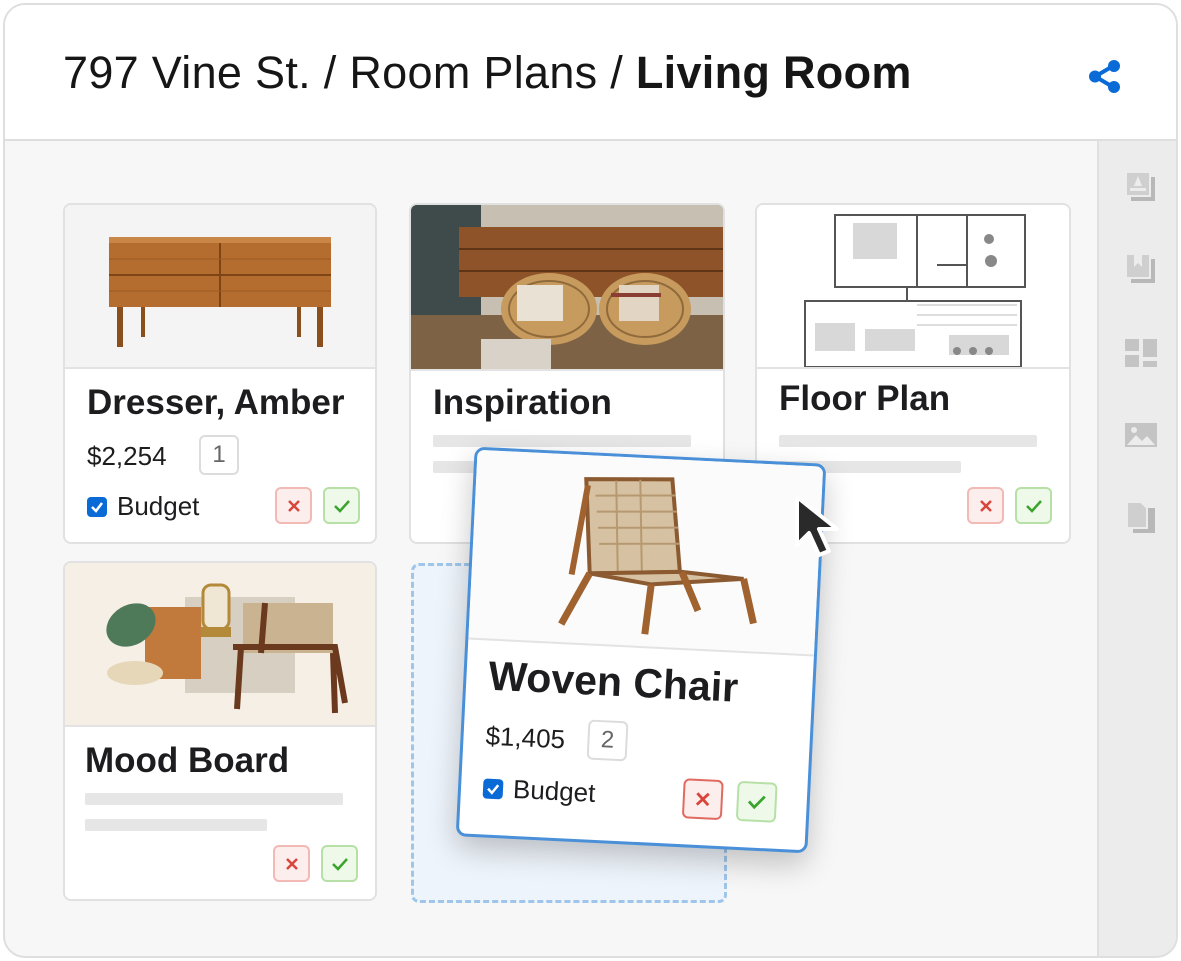 Image resolution: width=1181 pixels, height=961 pixels. I want to click on woven-chair-budget-toggle: Budget, so click(539, 790).